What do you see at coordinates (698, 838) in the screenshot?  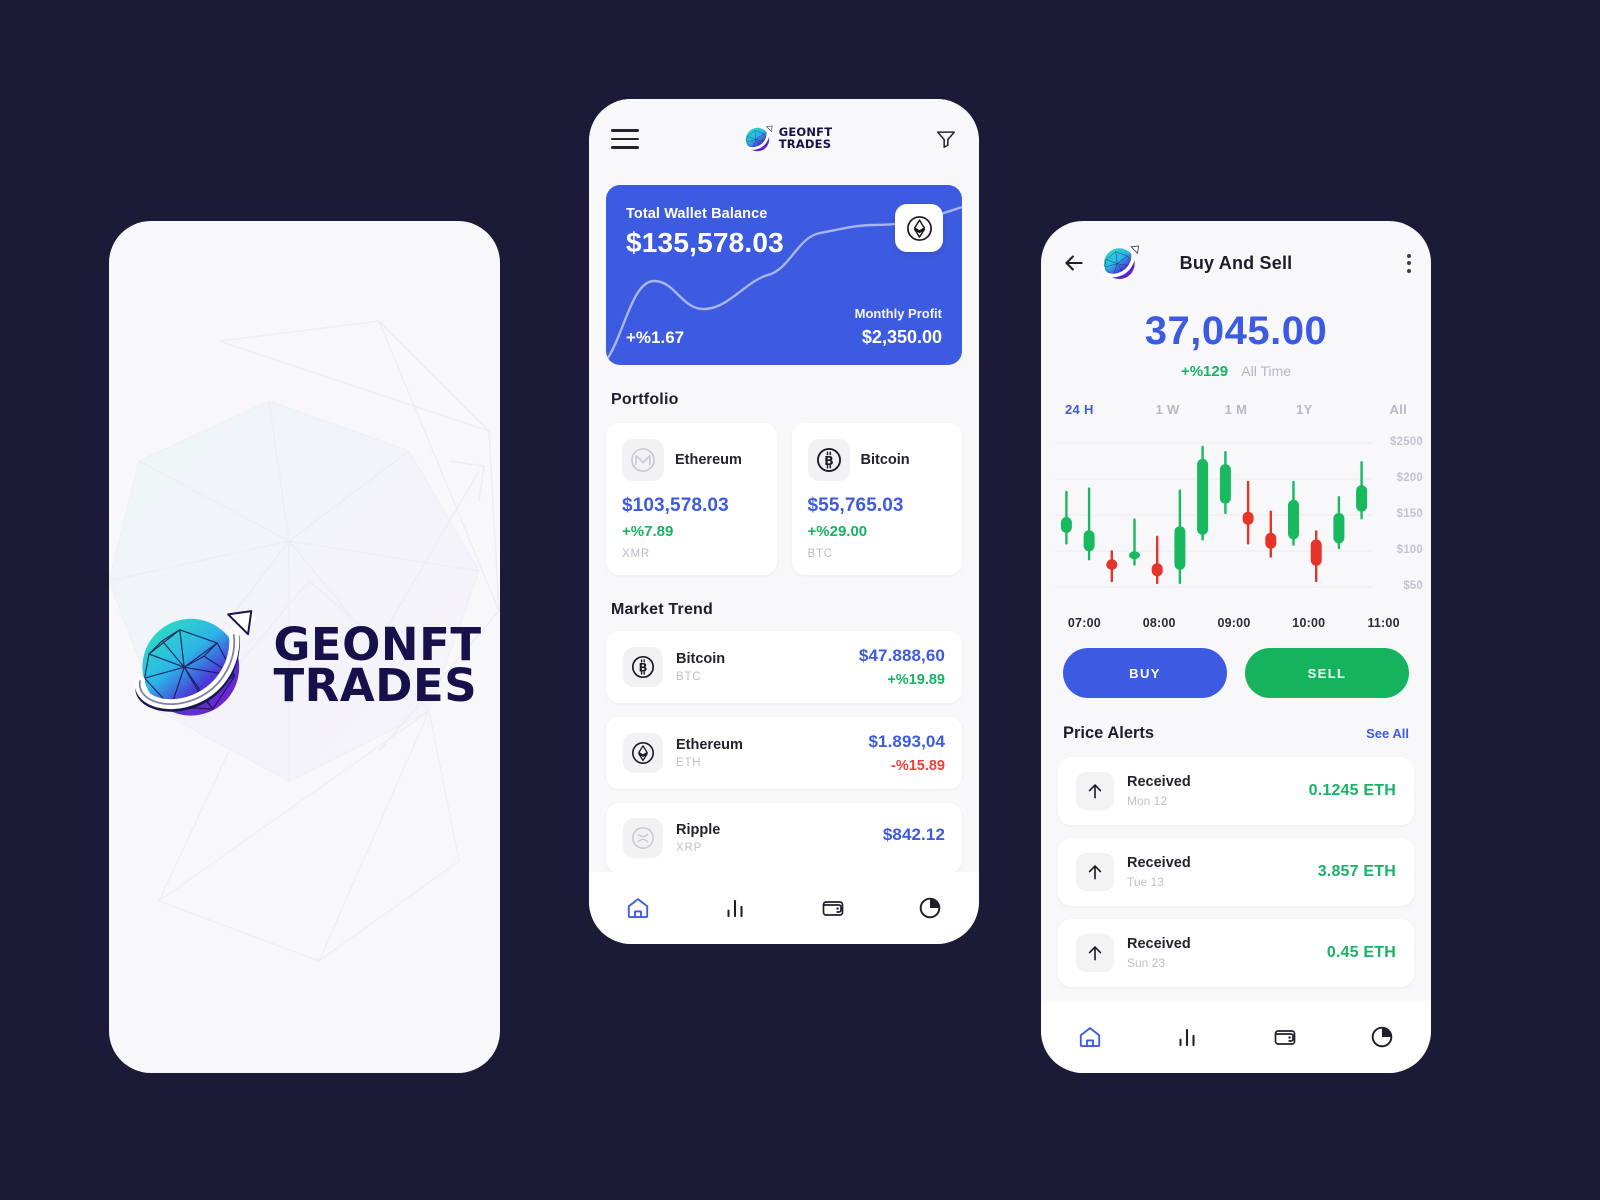 I see `market-trend-text: Ripple XRP` at bounding box center [698, 838].